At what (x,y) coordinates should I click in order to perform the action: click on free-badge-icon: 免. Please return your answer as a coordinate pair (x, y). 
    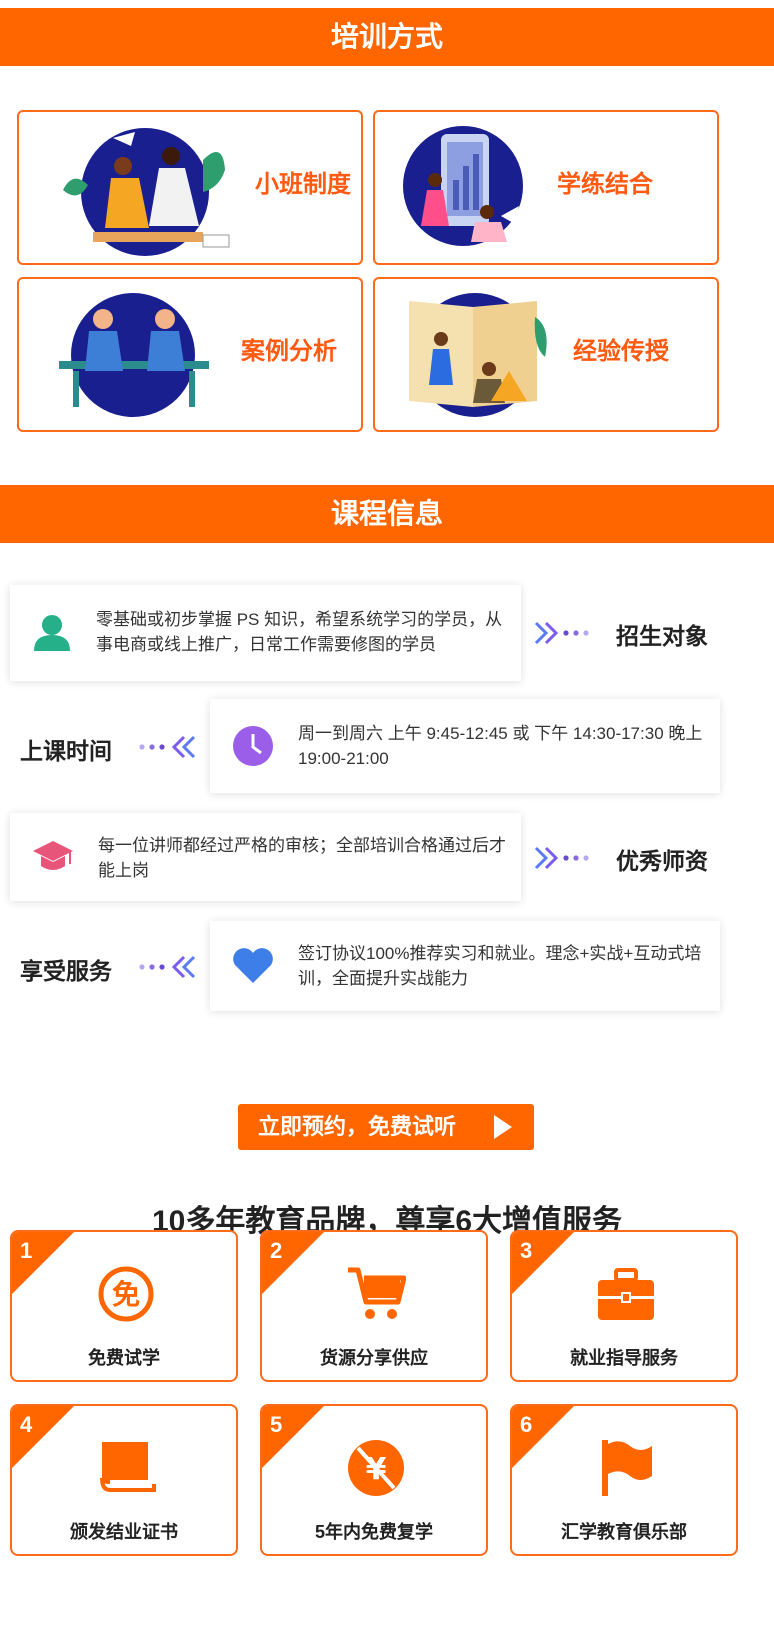
    Looking at the image, I should click on (126, 1294).